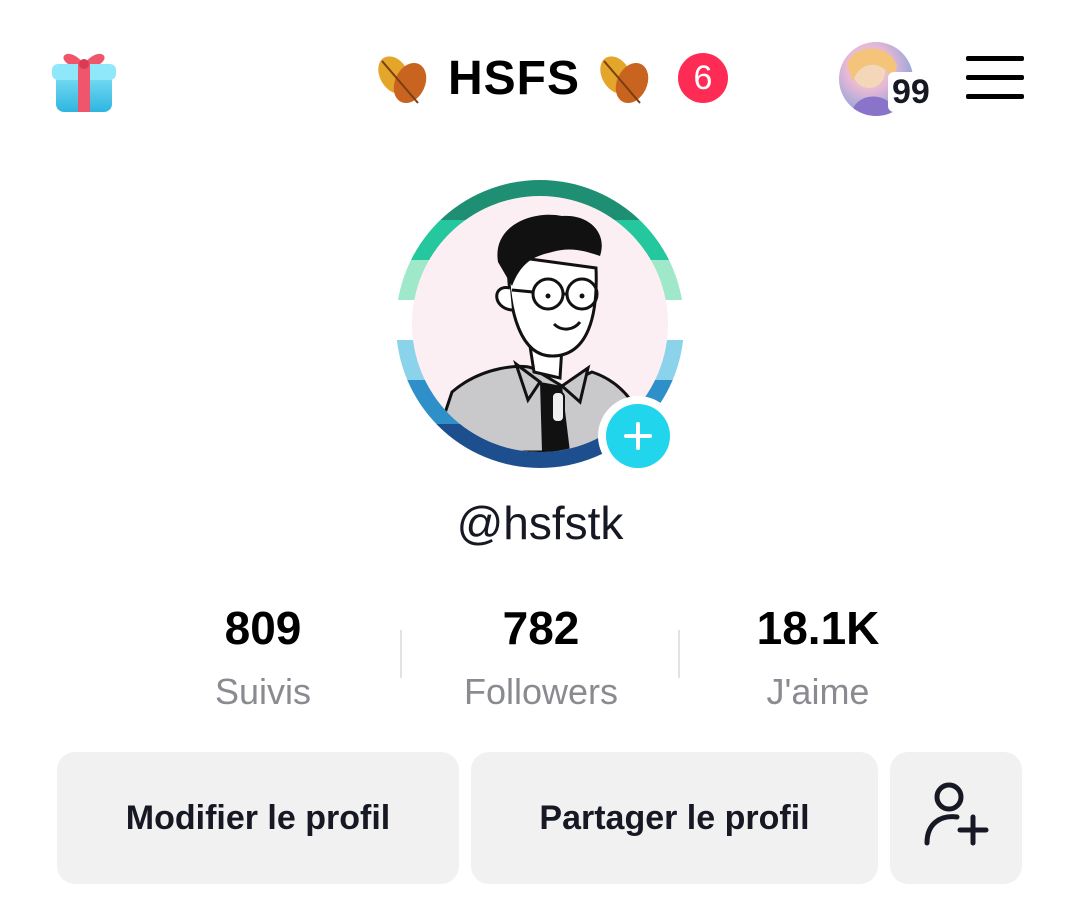  Describe the element at coordinates (818, 657) in the screenshot. I see `stat-likes: 18.1K J'aime` at that location.